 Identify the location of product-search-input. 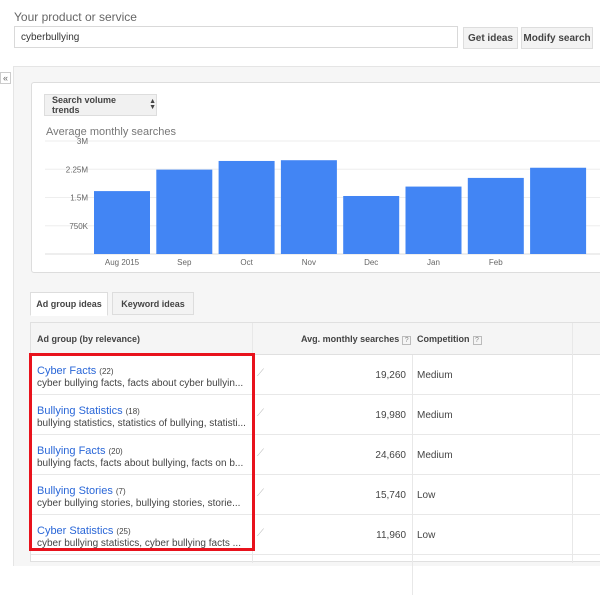
(236, 37).